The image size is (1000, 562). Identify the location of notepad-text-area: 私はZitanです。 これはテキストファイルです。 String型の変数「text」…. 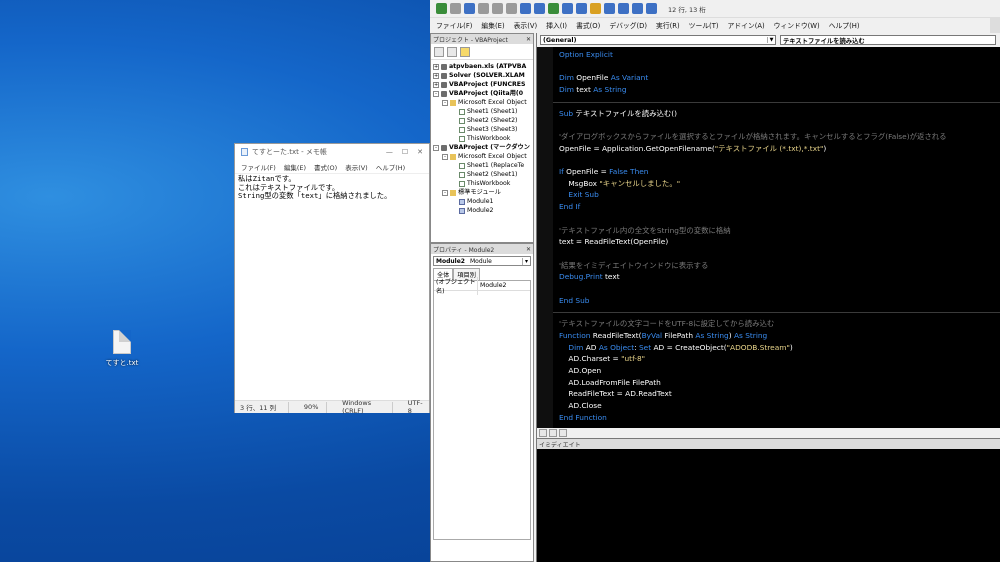
(332, 286).